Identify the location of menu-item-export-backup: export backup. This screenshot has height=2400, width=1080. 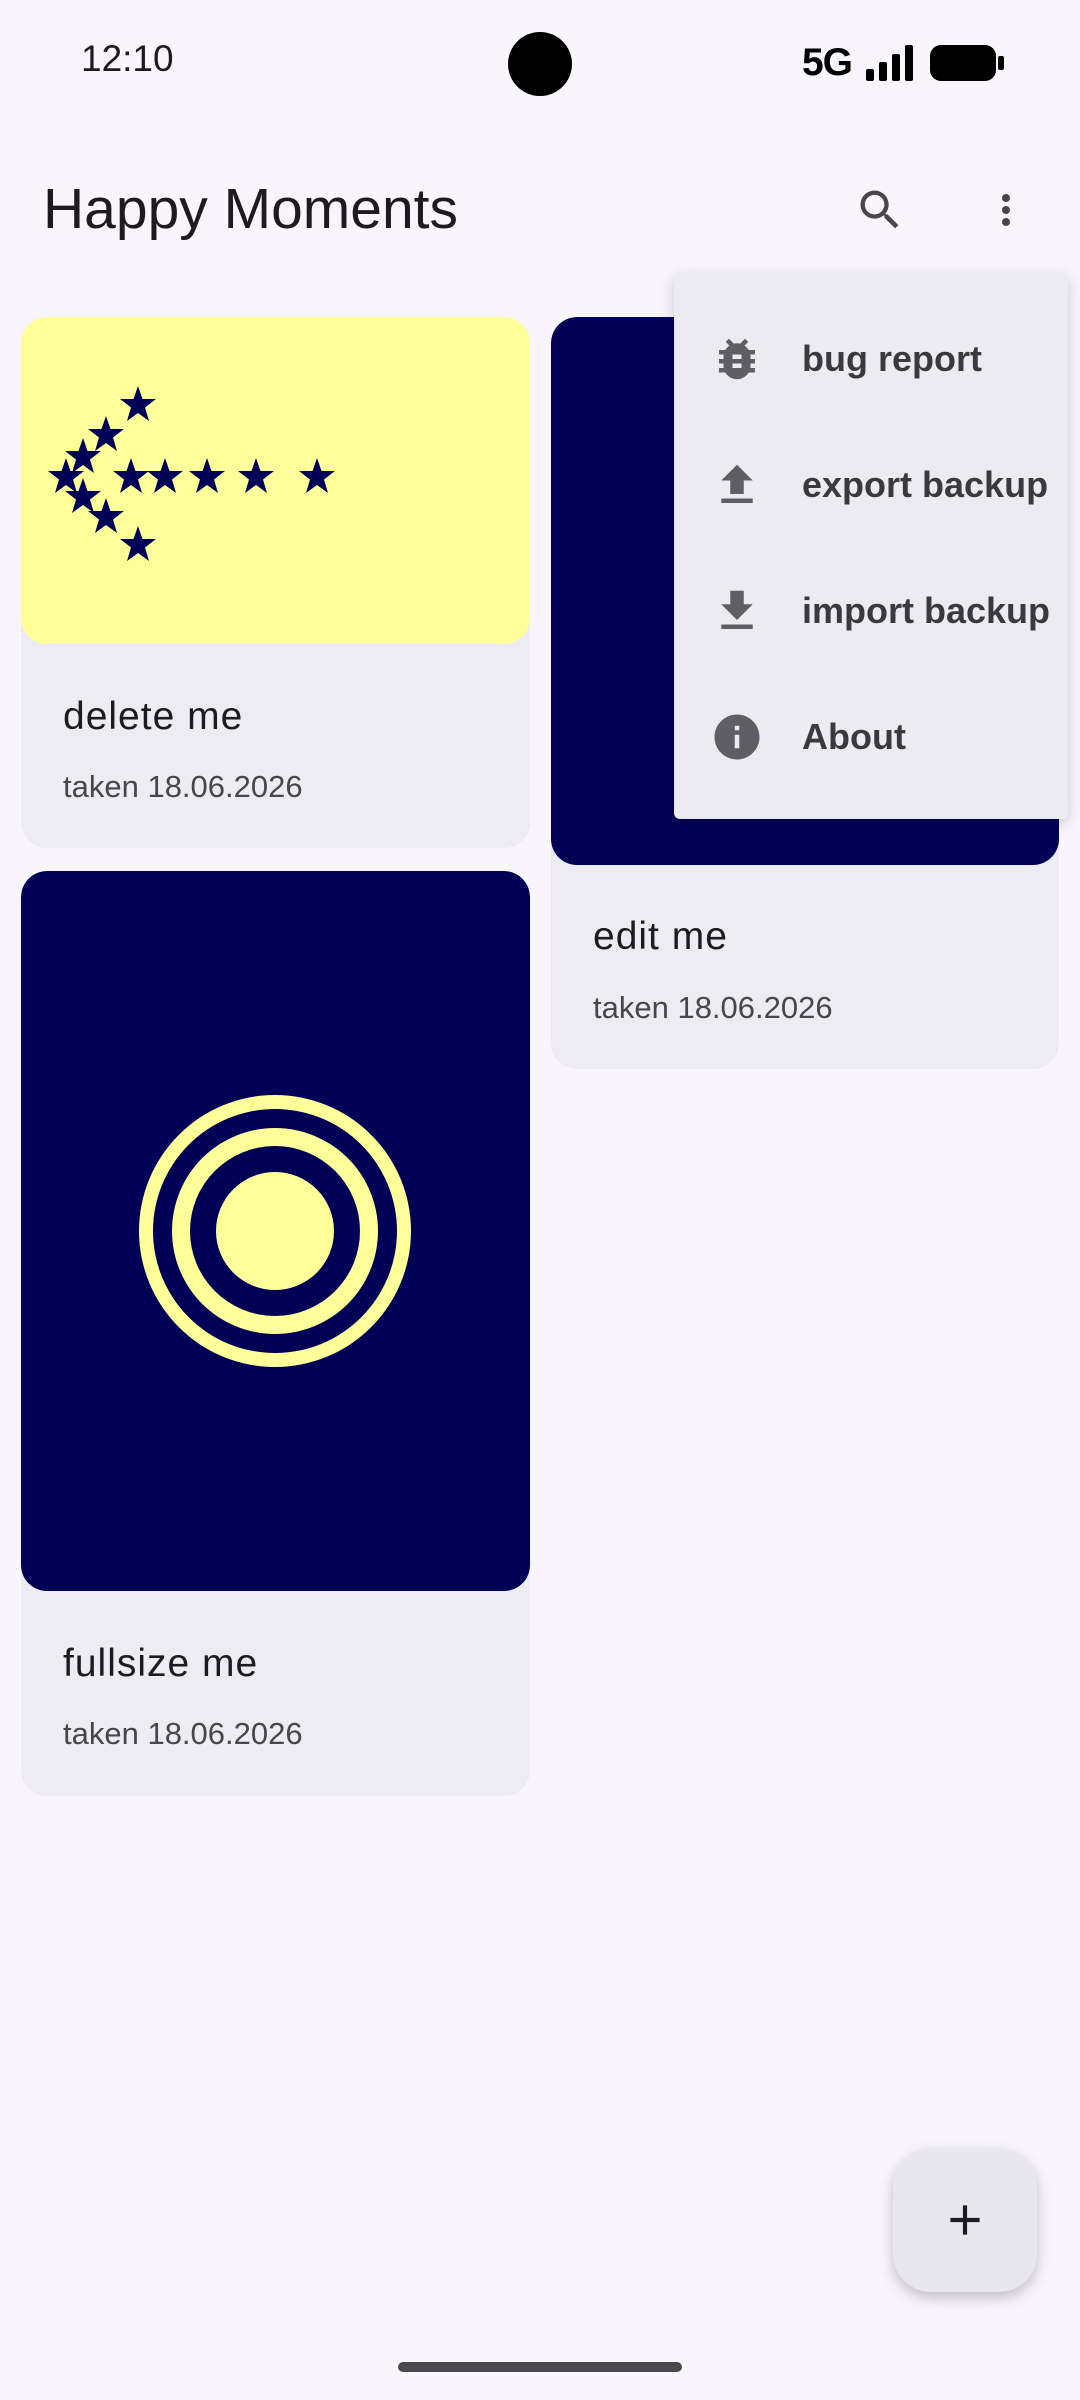
(871, 485).